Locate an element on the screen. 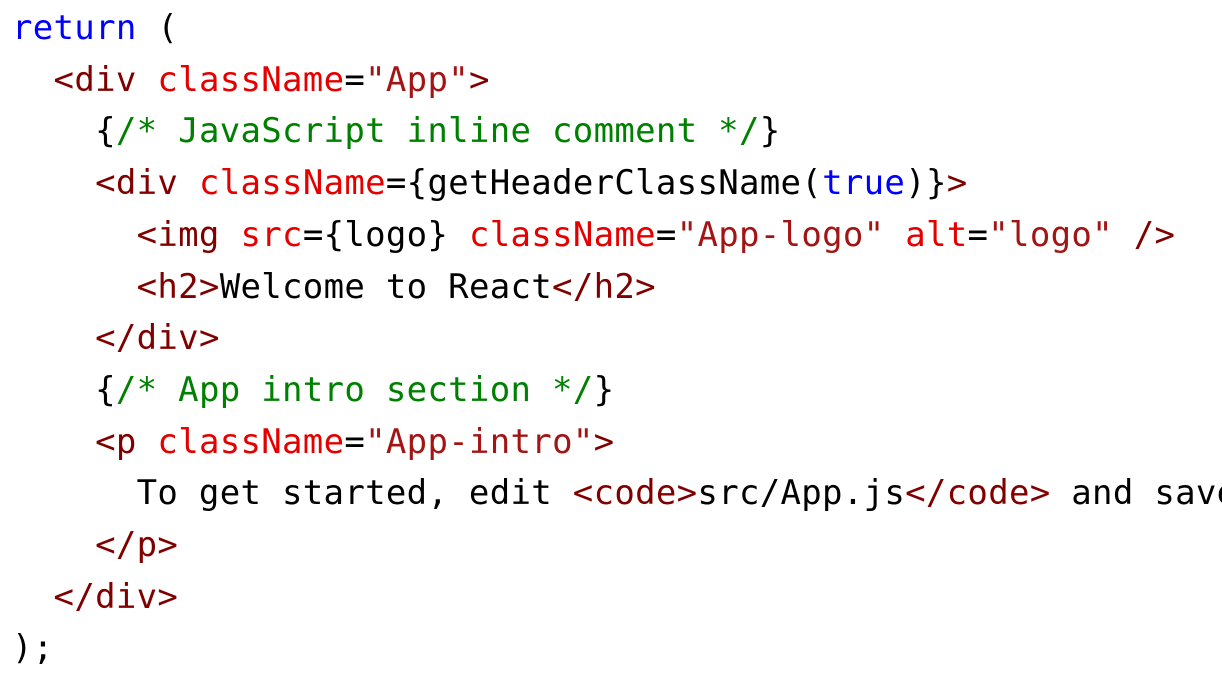 This screenshot has width=1222, height=680. code-token-plain: Welcome to React is located at coordinates (386, 286).